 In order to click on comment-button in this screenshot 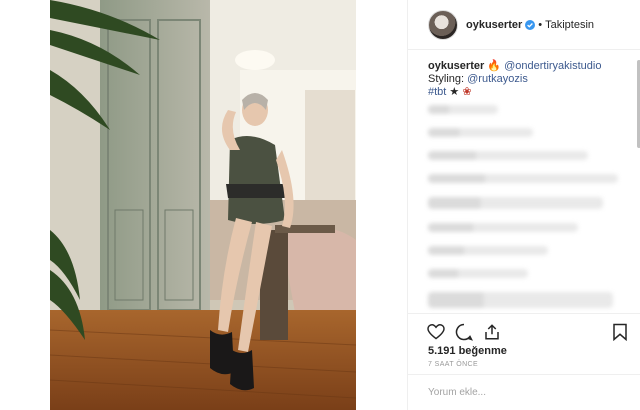, I will do `click(464, 332)`.